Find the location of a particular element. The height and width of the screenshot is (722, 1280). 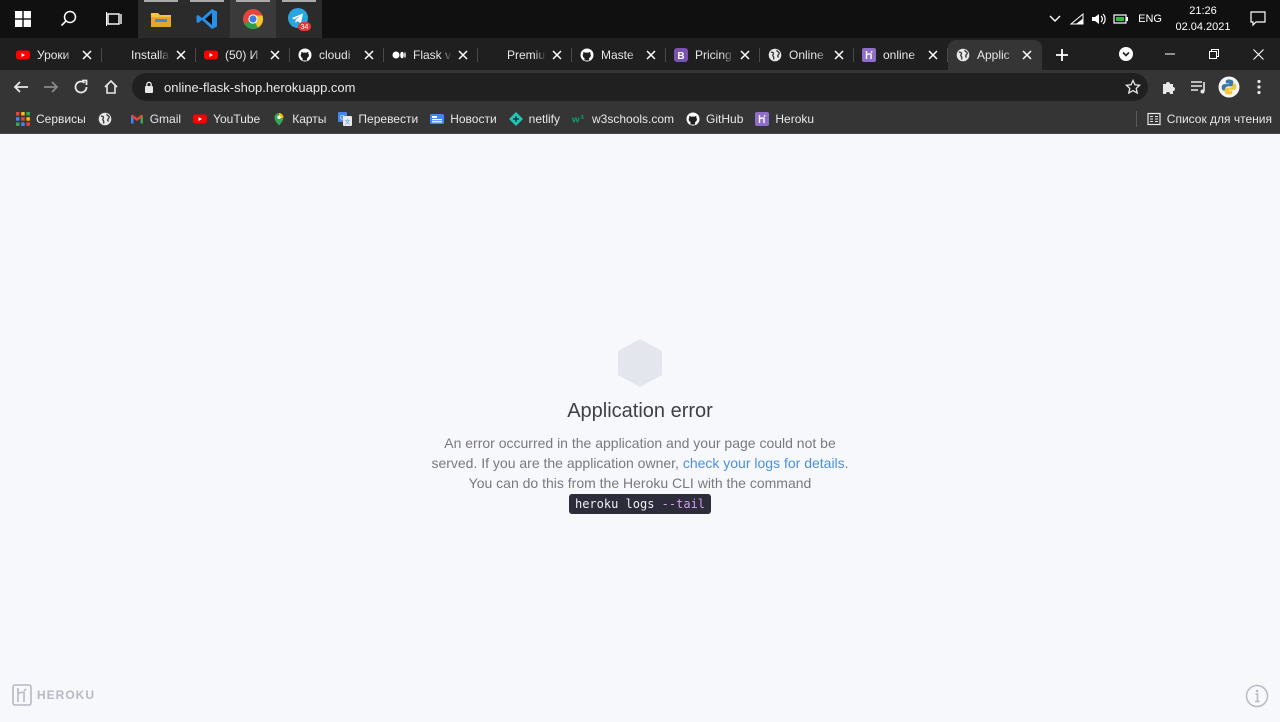

windows-logo-icon is located at coordinates (23, 19).